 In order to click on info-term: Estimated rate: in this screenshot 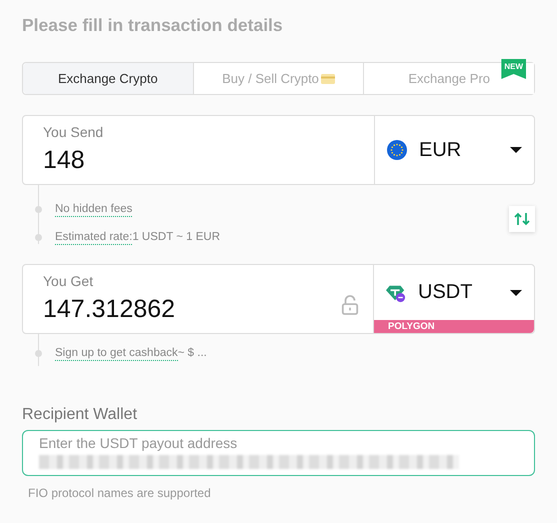, I will do `click(93, 237)`.